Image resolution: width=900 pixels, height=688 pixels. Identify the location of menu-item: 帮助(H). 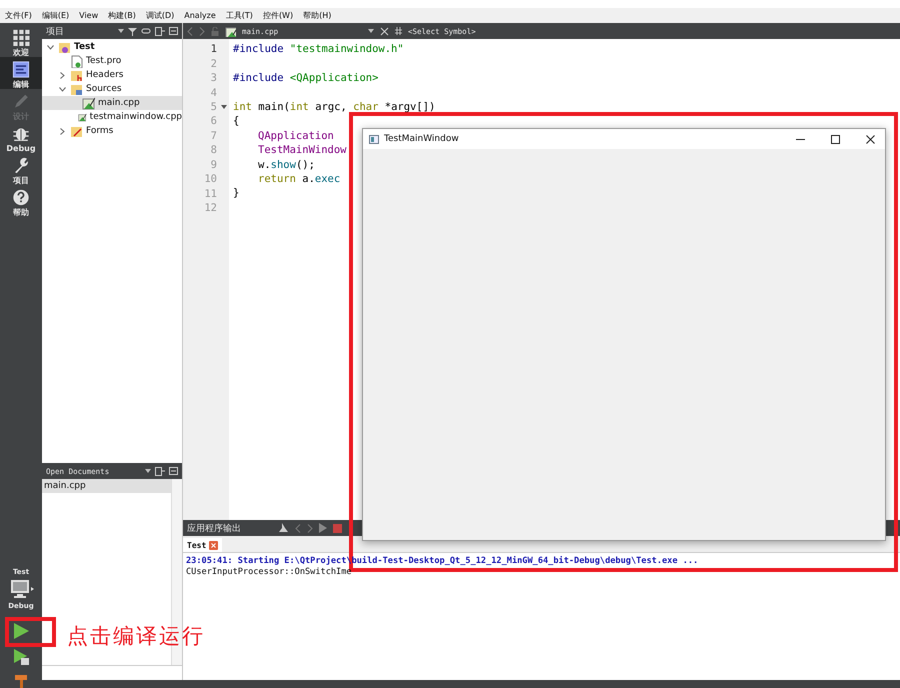
(317, 15).